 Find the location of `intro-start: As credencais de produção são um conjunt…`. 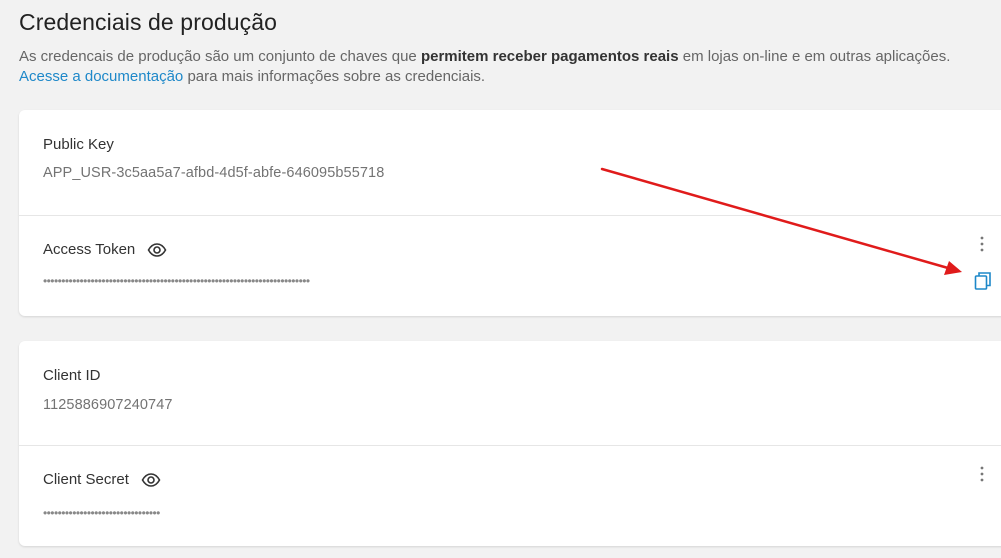

intro-start: As credencais de produção são um conjunt… is located at coordinates (220, 56).